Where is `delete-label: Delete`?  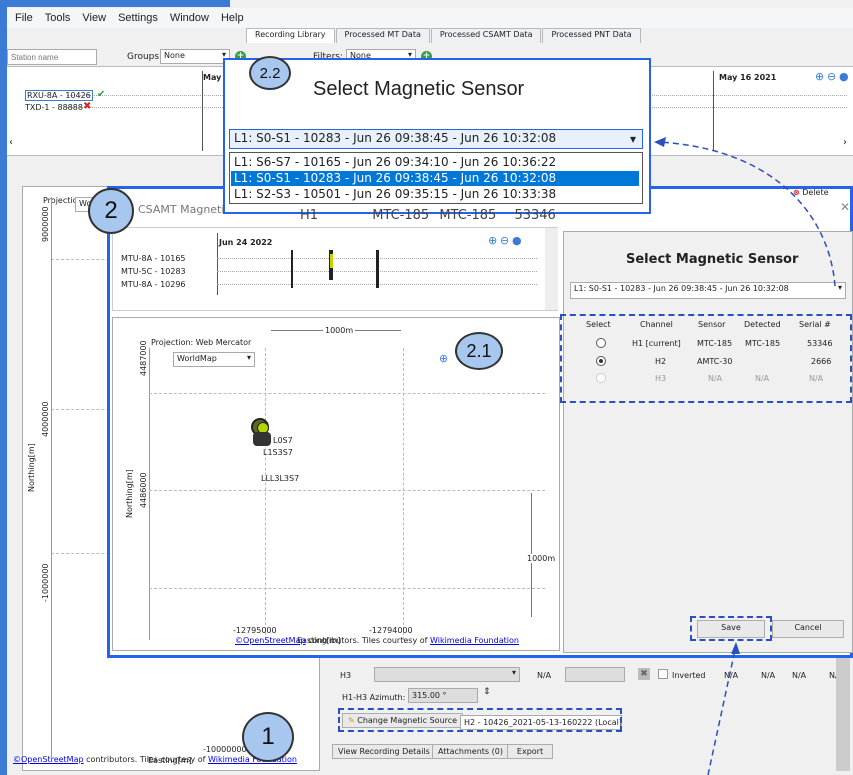
delete-label: Delete is located at coordinates (815, 192).